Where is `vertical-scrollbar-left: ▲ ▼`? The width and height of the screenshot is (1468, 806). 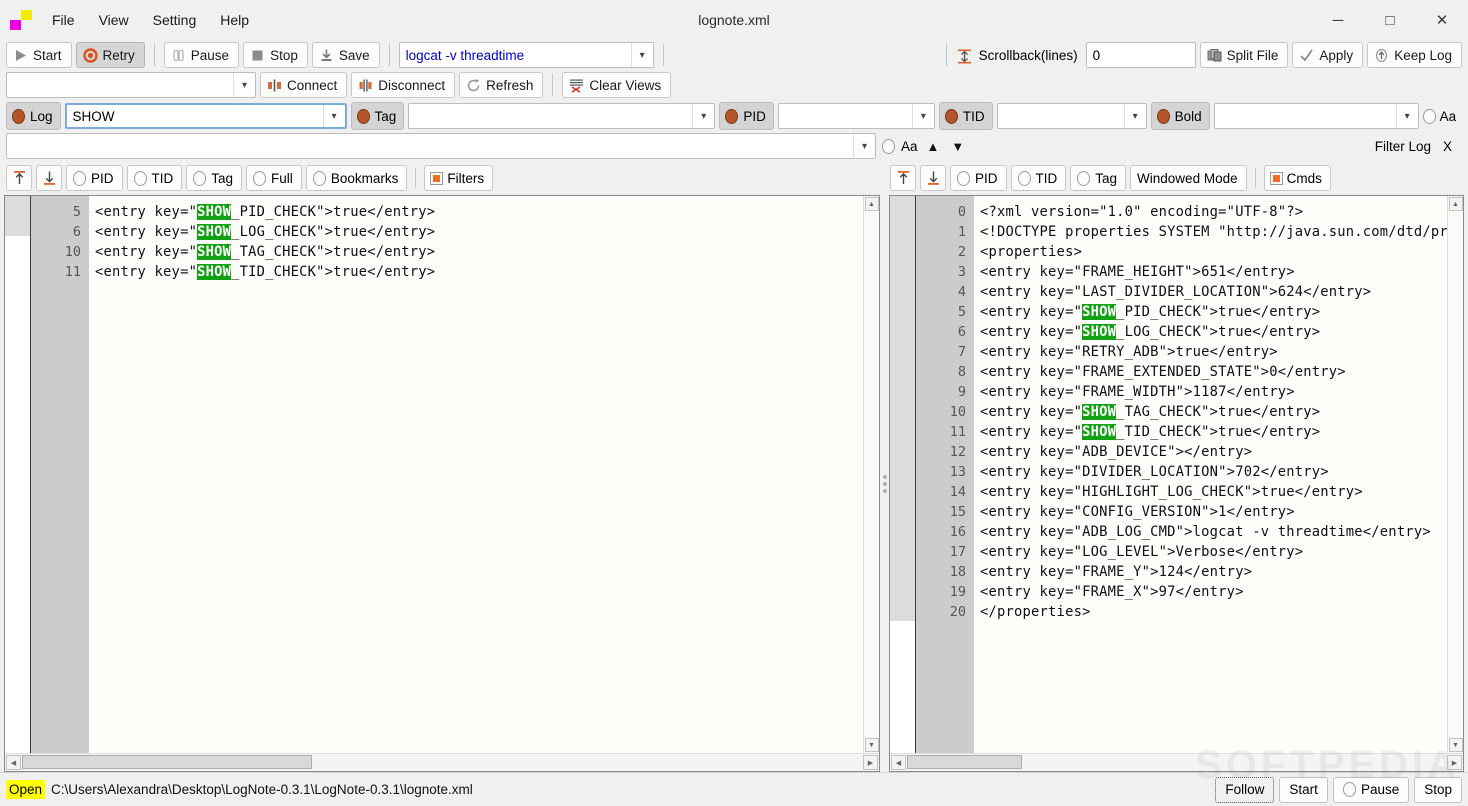 vertical-scrollbar-left: ▲ ▼ is located at coordinates (871, 474).